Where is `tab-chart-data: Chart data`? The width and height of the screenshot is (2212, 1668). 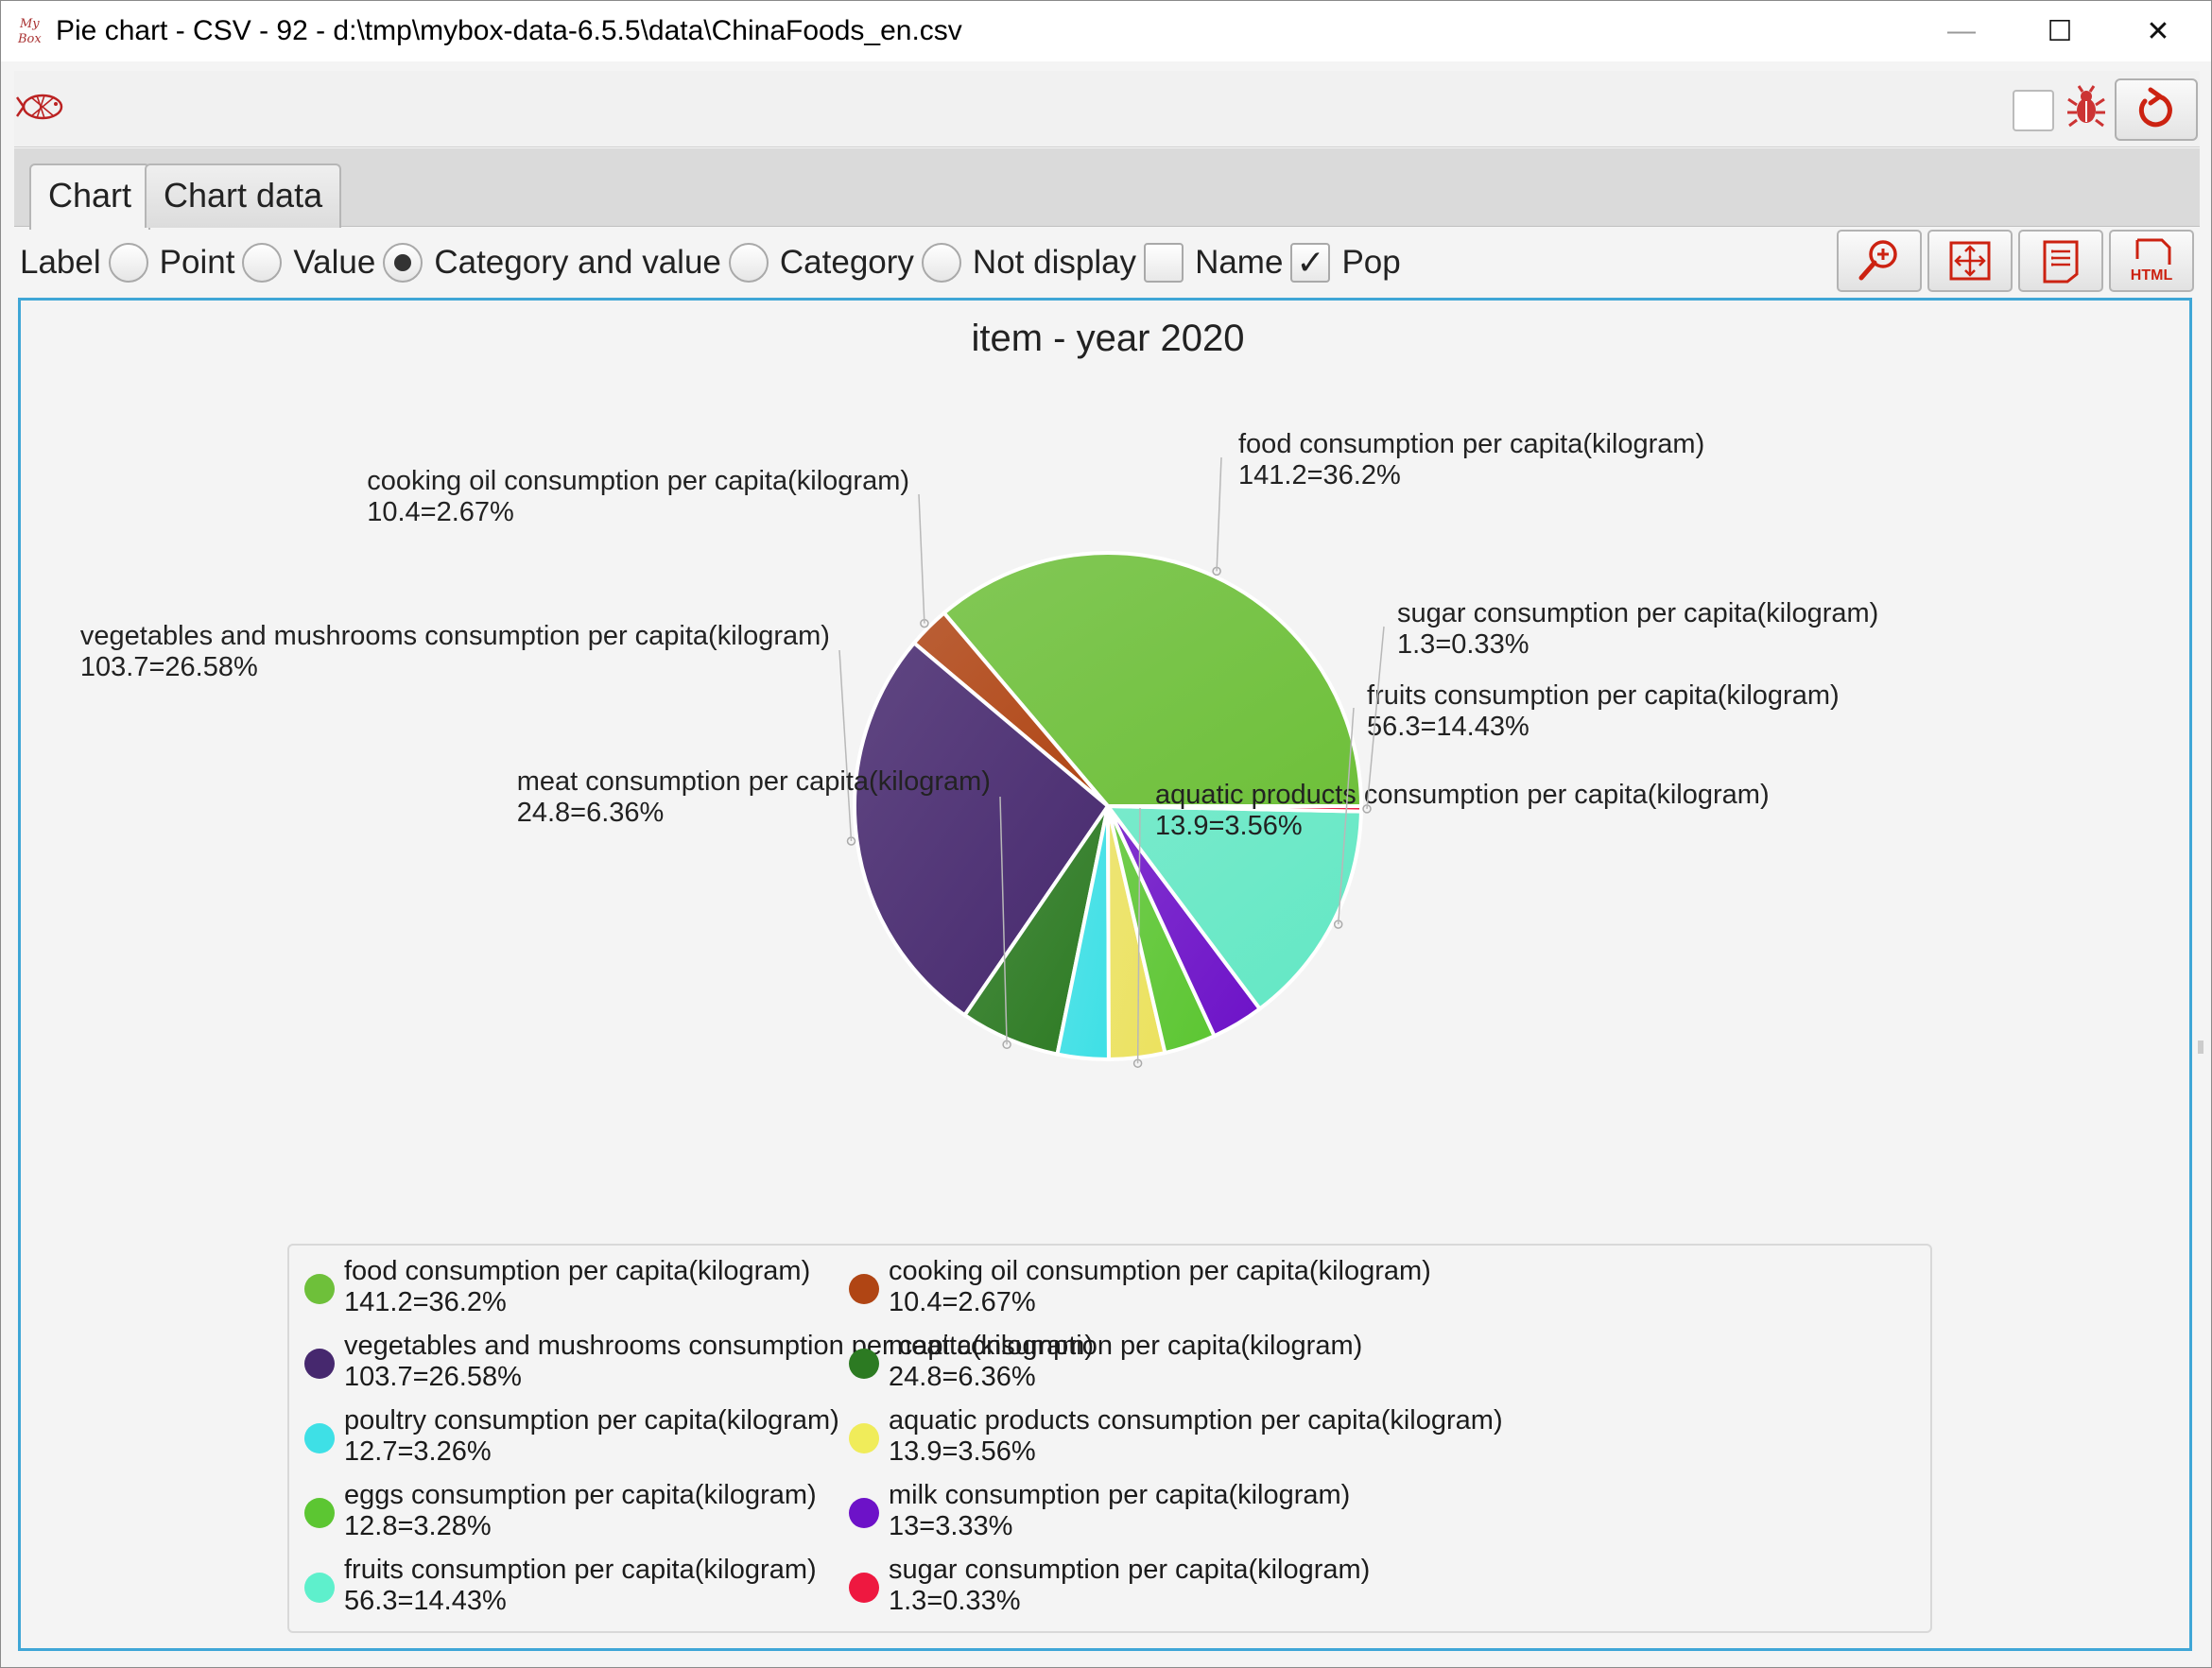
tab-chart-data: Chart data is located at coordinates (243, 196).